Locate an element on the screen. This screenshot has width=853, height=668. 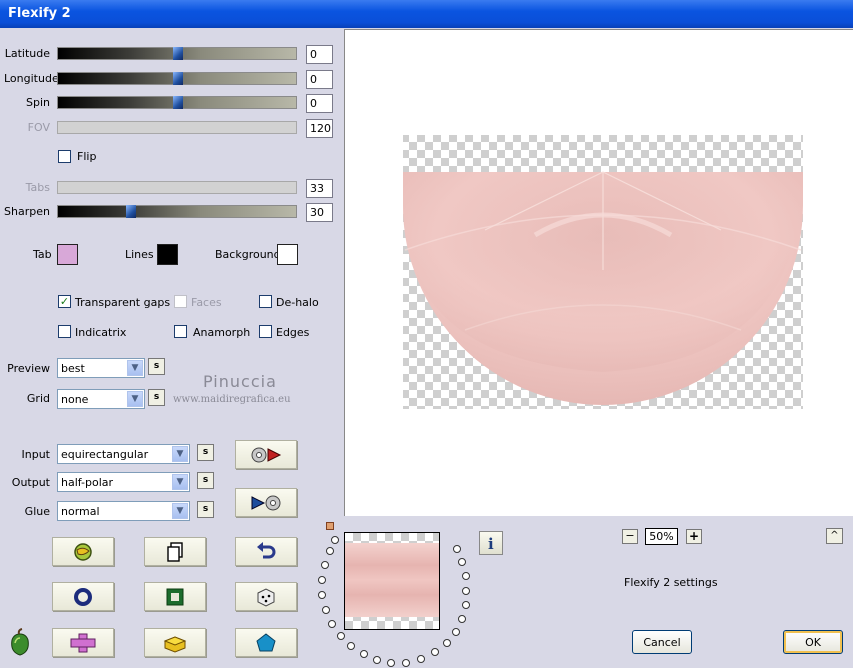
undo-button is located at coordinates (266, 551).